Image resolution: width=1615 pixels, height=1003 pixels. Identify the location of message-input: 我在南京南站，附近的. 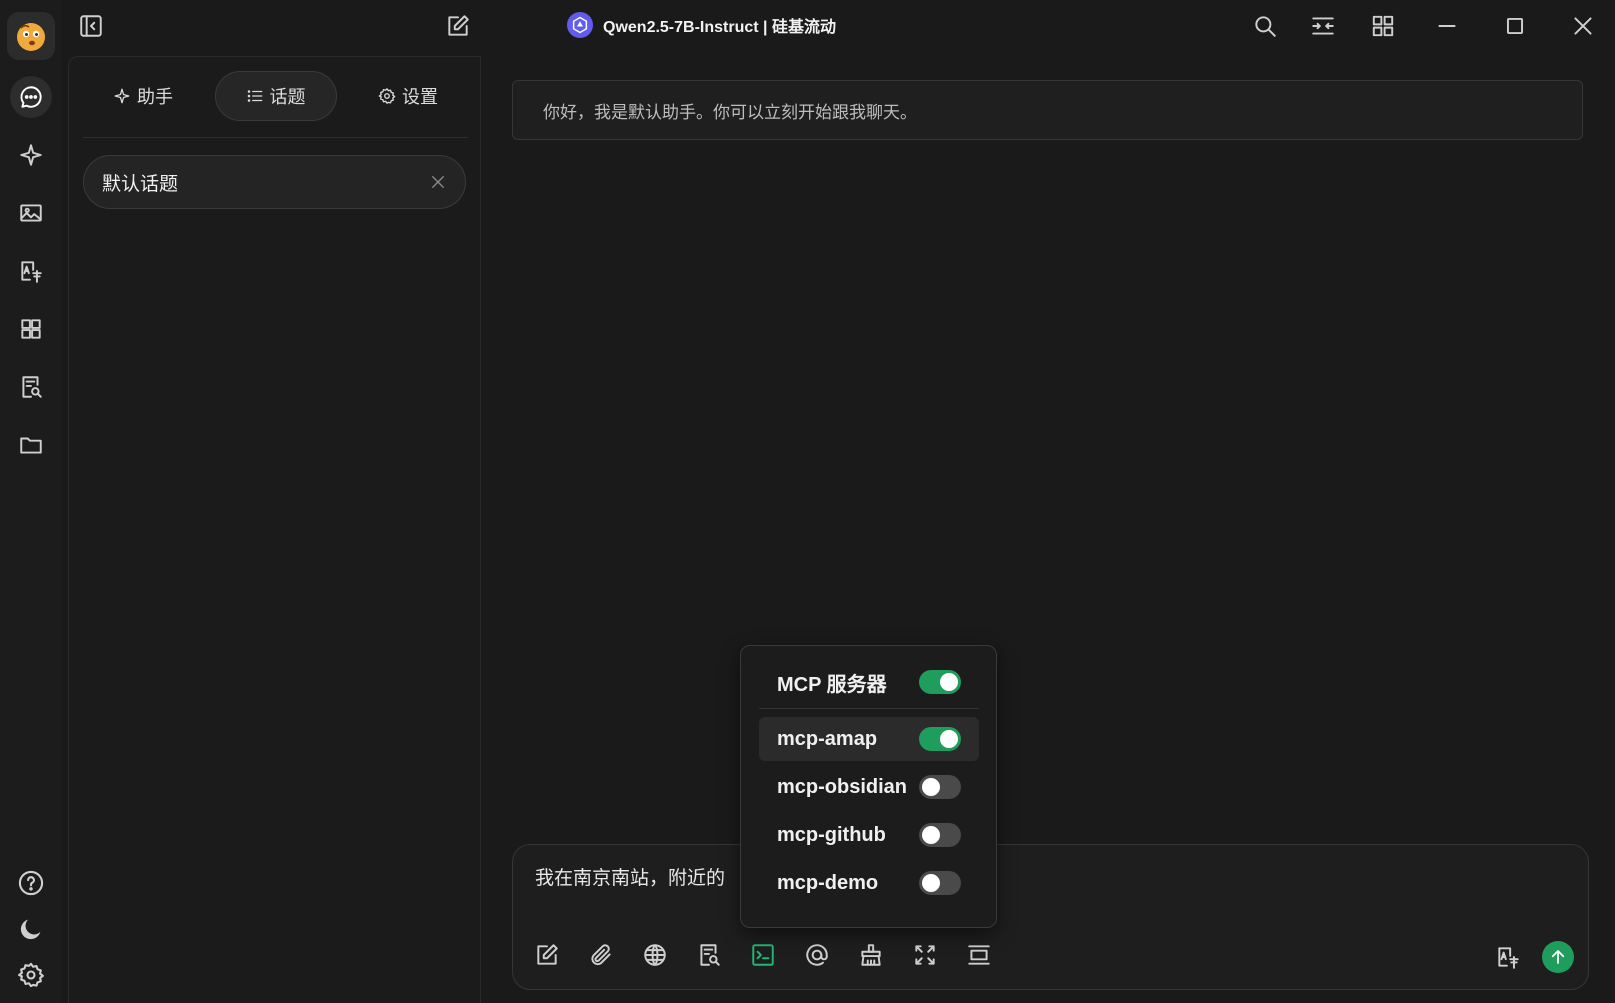
(630, 876).